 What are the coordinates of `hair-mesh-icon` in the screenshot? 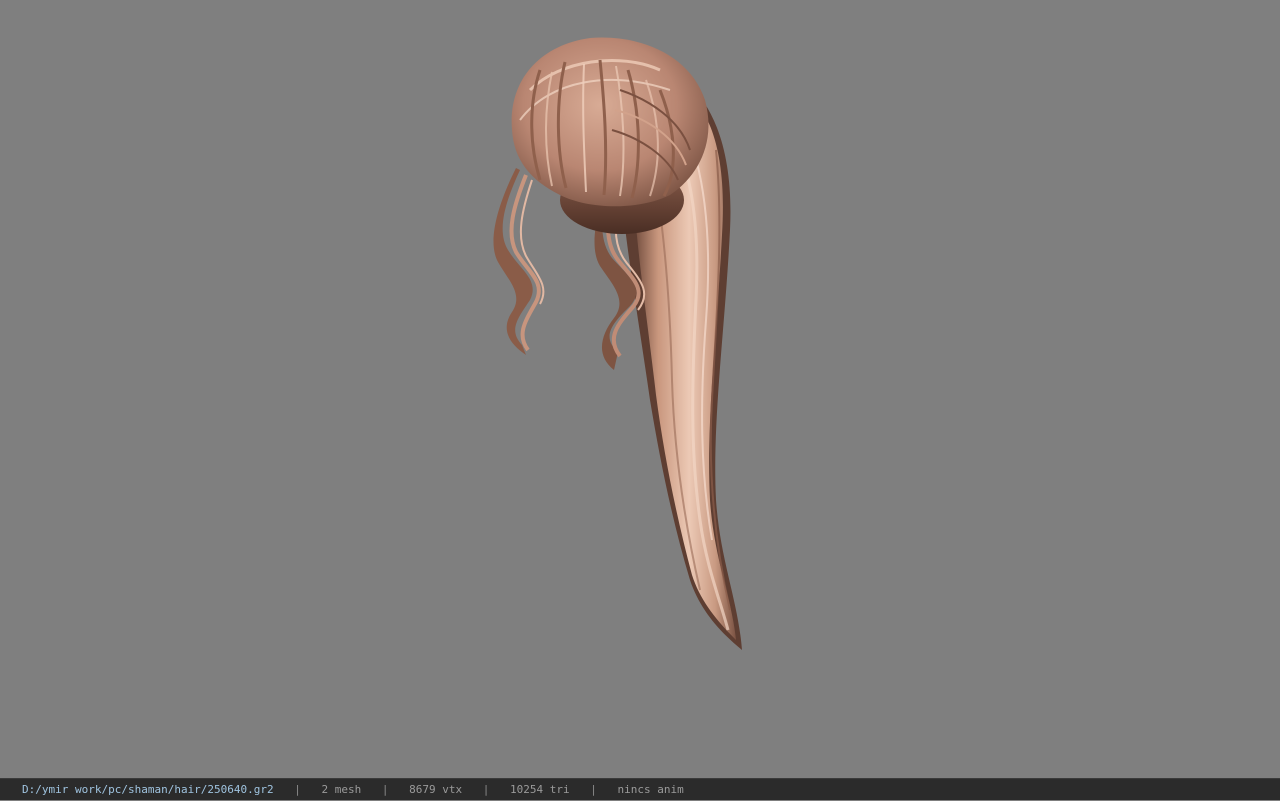 It's located at (617, 343).